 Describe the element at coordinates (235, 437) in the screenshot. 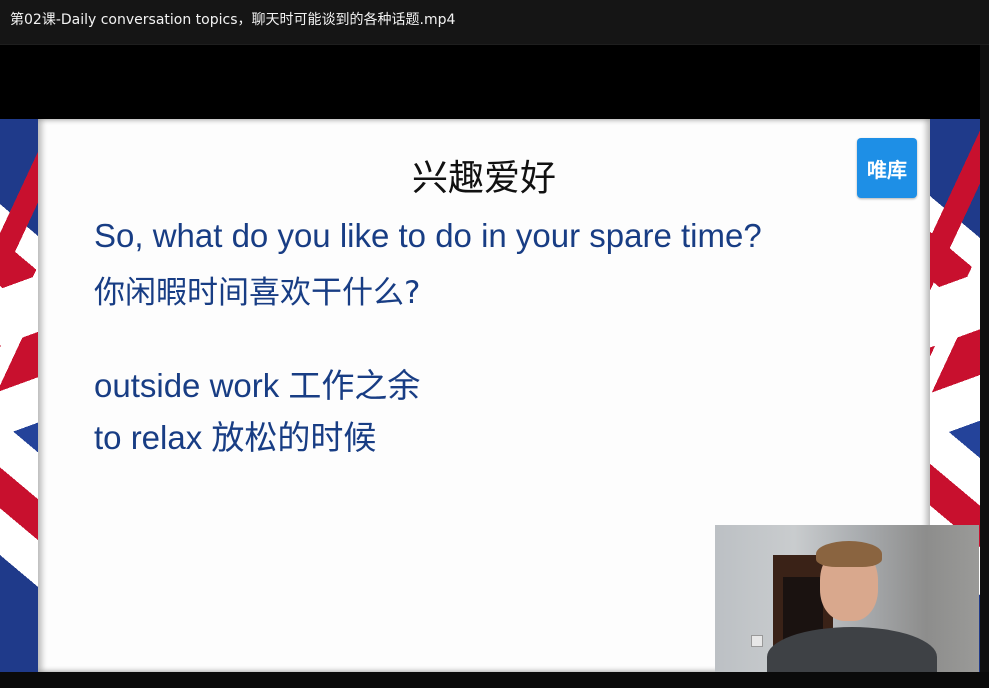

I see `slide-line-to-relax: to relax 放松的时候` at that location.